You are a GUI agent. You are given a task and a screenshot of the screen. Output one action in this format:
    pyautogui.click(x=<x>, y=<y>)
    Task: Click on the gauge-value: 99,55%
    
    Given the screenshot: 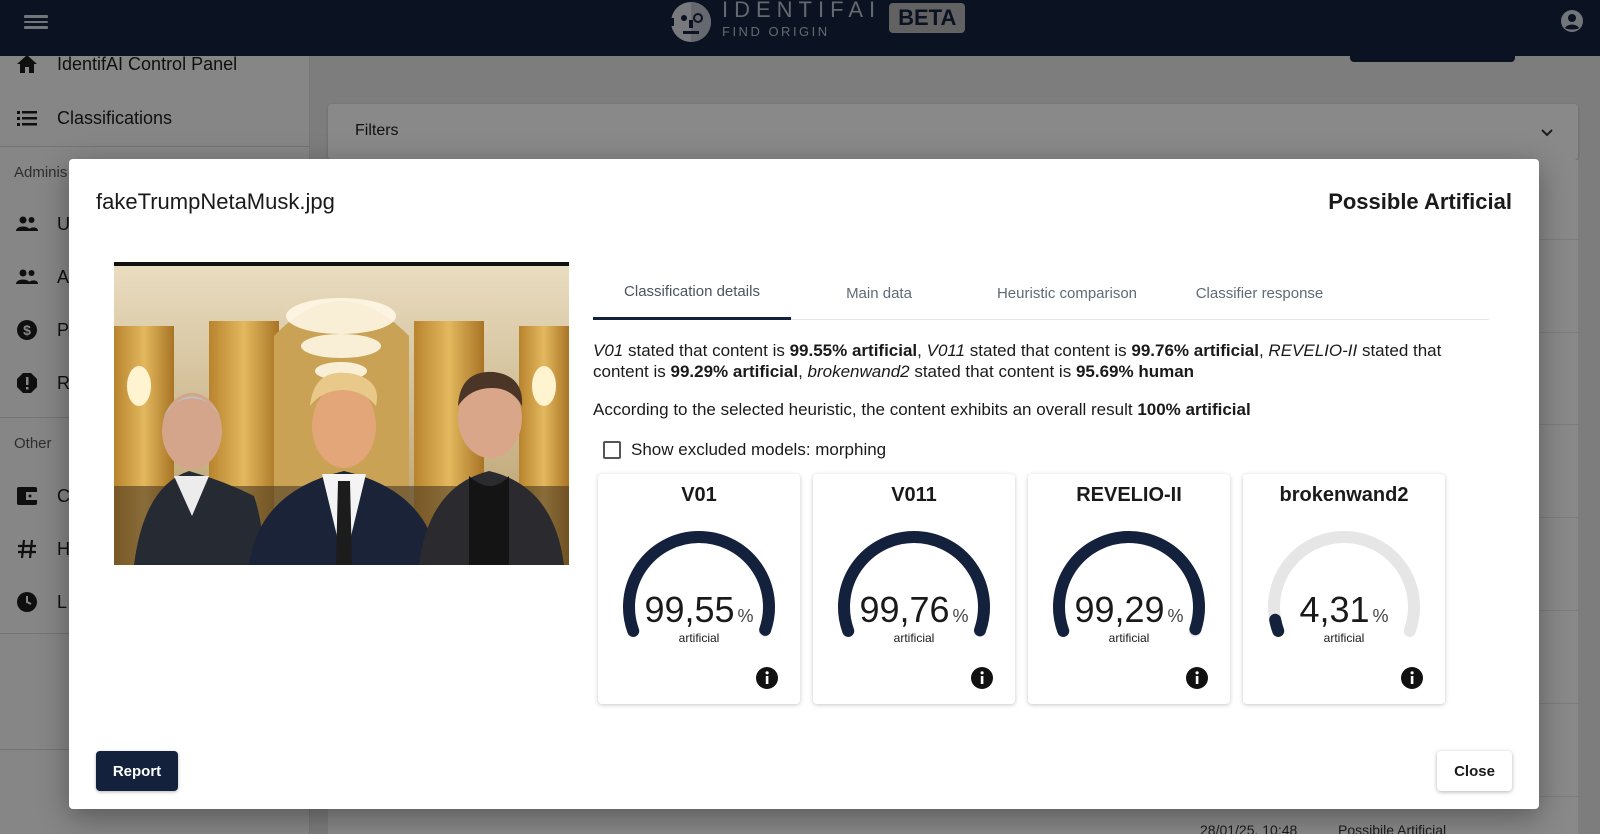 What is the action you would take?
    pyautogui.click(x=699, y=610)
    